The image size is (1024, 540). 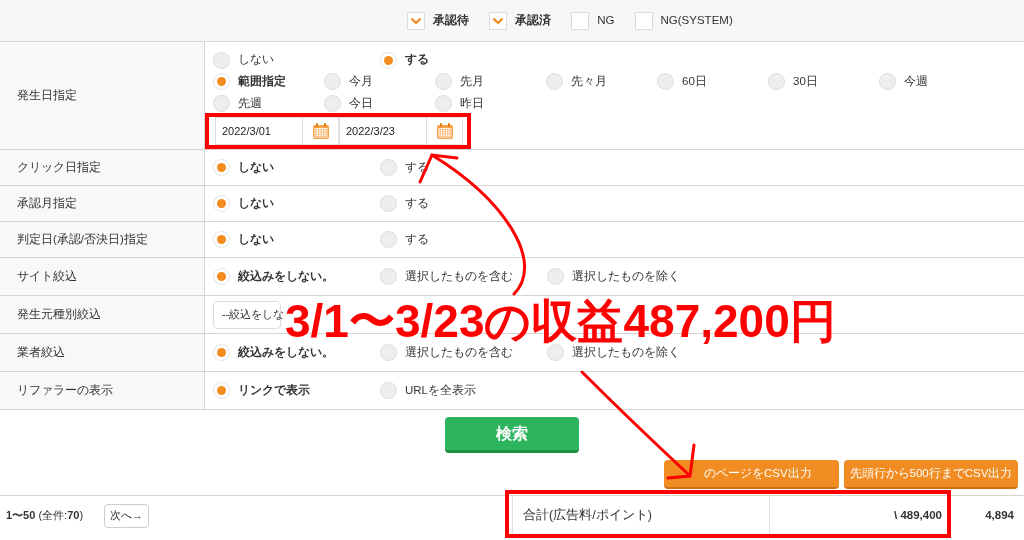 What do you see at coordinates (296, 276) in the screenshot?
I see `radio-option: 絞込みをしない。` at bounding box center [296, 276].